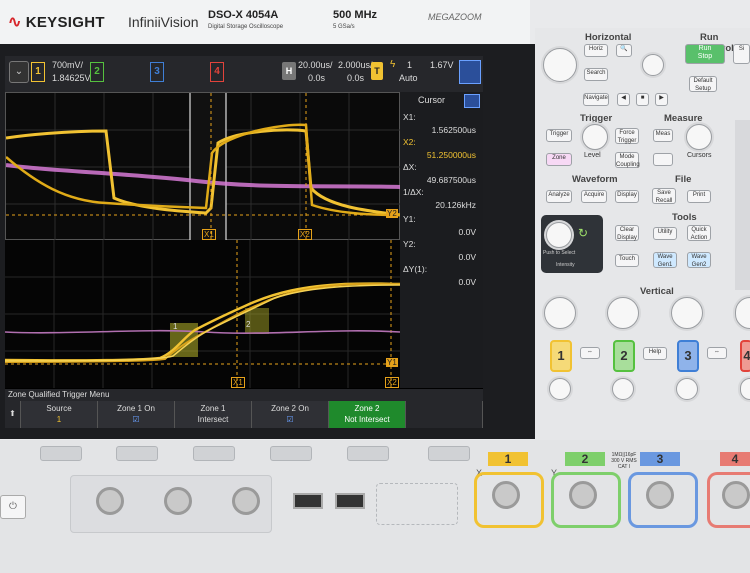  Describe the element at coordinates (13, 414) in the screenshot. I see `menu-back-button: ⬆` at that location.